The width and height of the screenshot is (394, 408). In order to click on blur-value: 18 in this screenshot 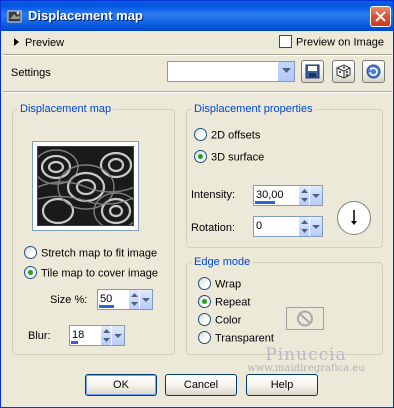, I will do `click(78, 335)`.